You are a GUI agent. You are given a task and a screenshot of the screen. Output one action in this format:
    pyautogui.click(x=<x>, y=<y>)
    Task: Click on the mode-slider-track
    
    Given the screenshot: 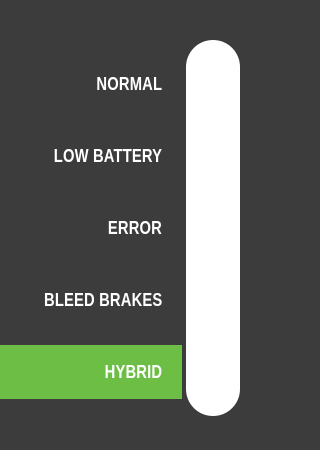 What is the action you would take?
    pyautogui.click(x=213, y=228)
    